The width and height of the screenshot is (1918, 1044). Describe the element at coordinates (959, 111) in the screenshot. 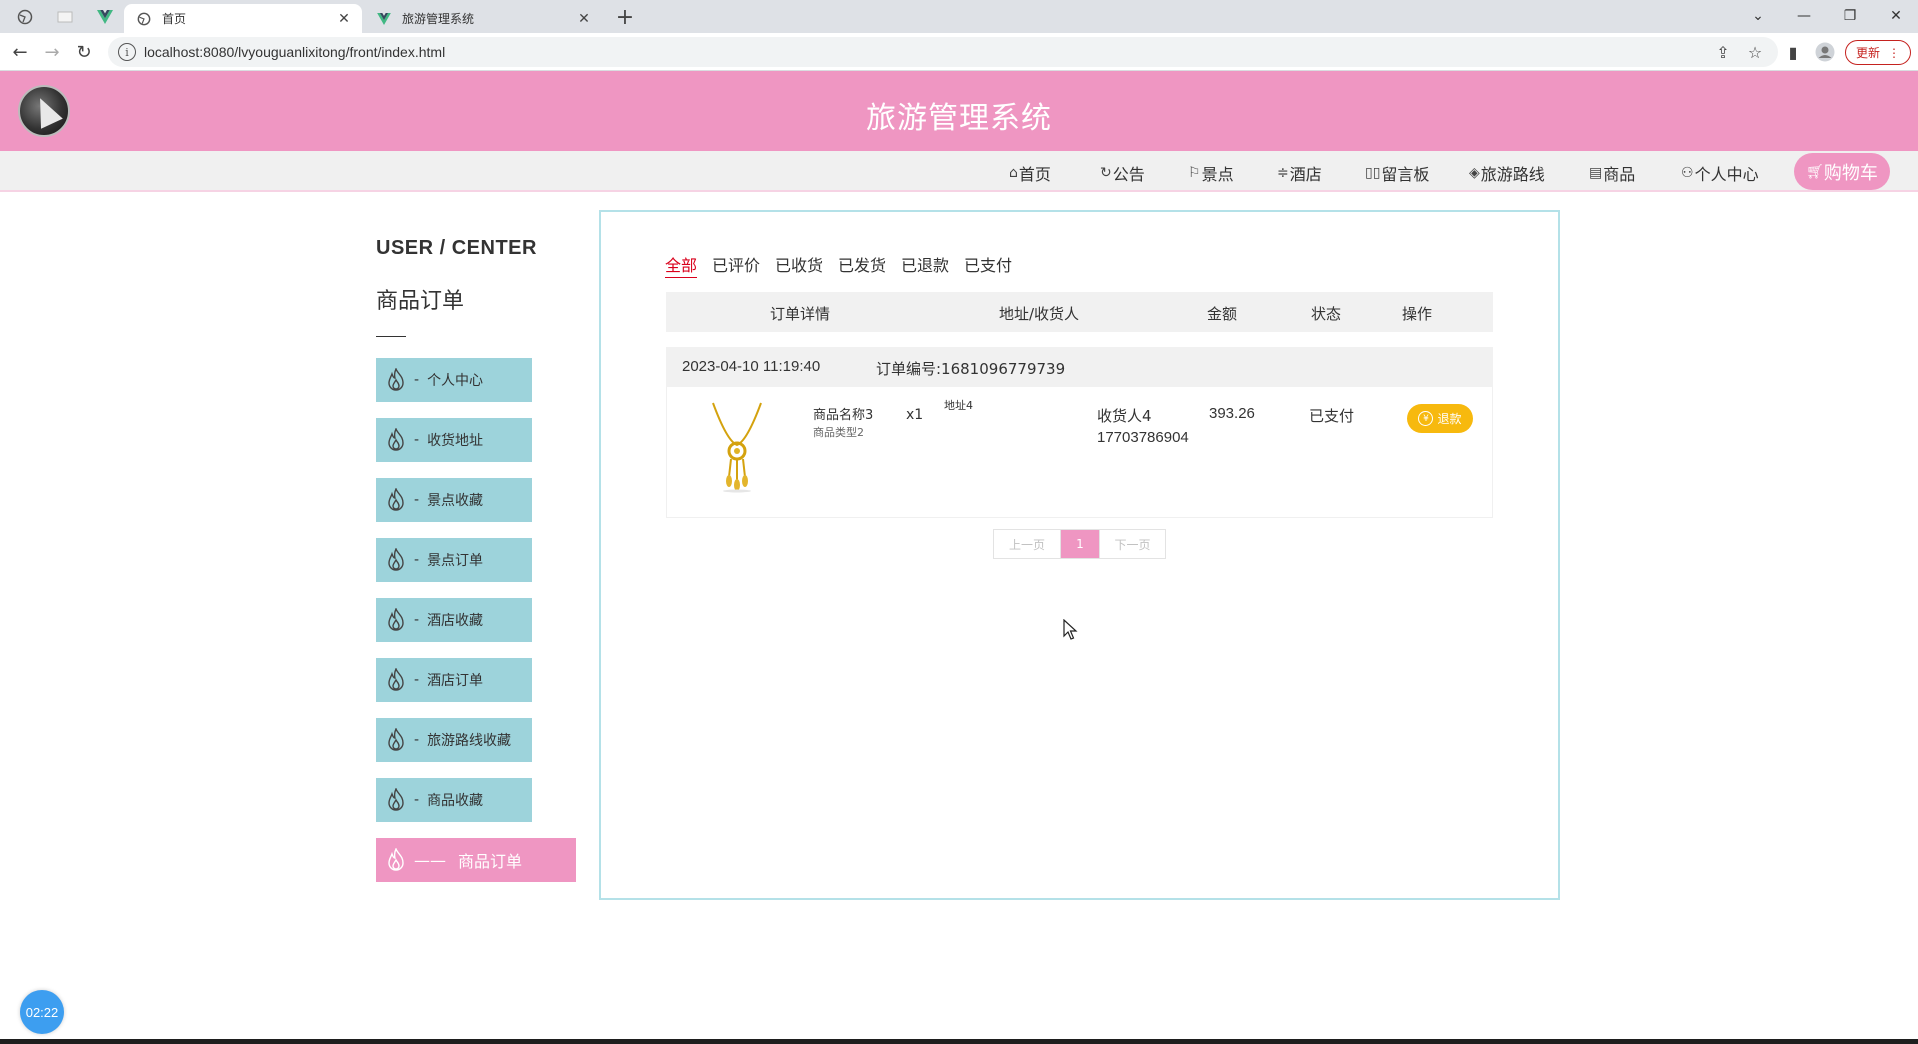

I see `site-header: 旅游管理系统` at that location.